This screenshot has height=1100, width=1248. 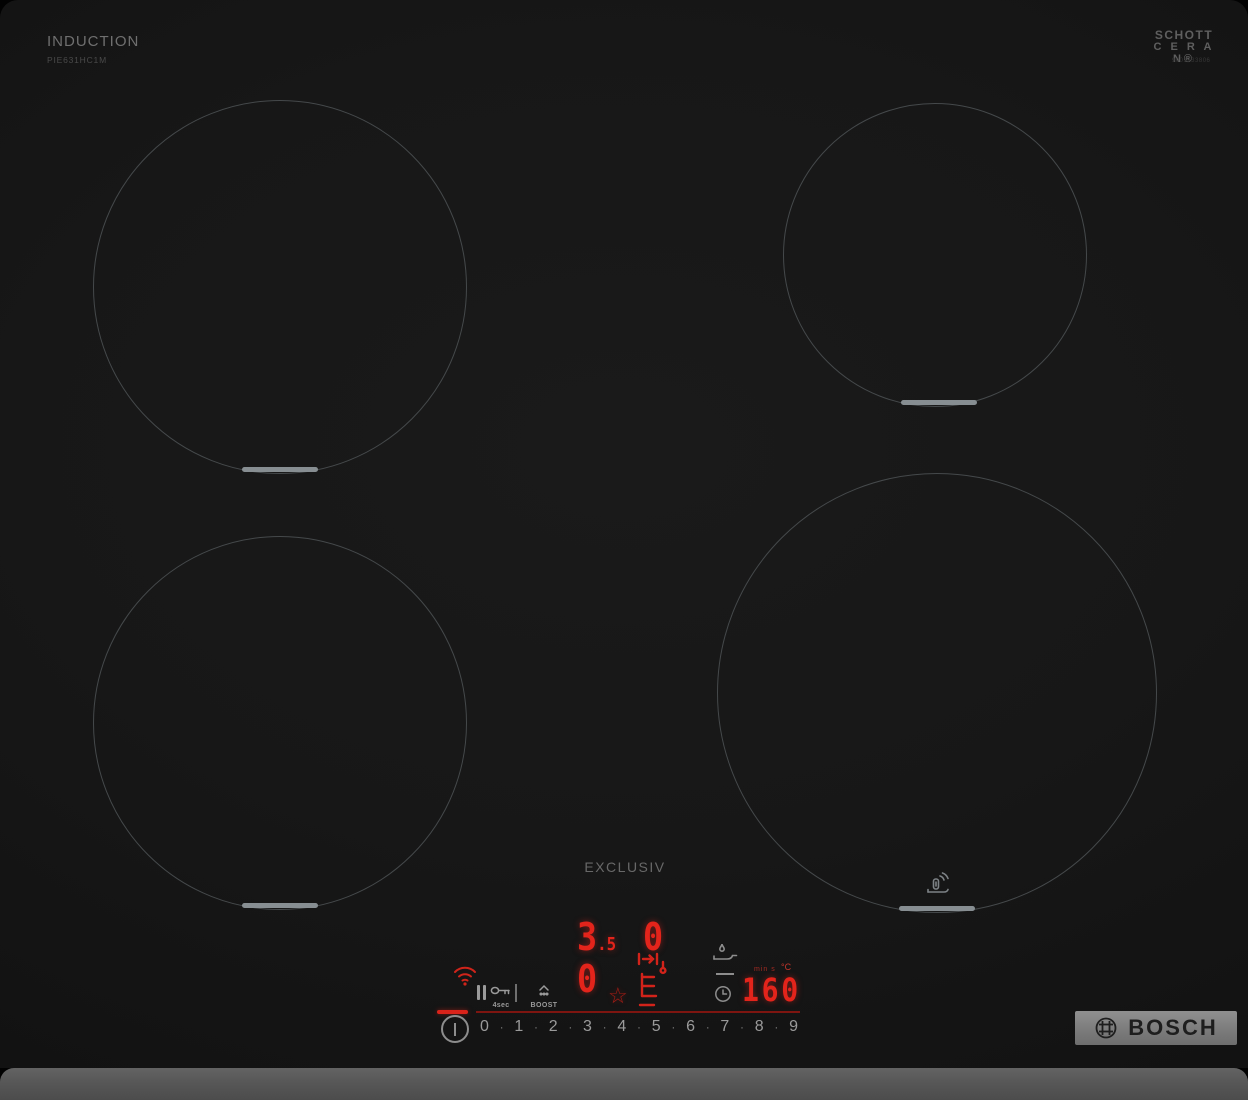 What do you see at coordinates (935, 255) in the screenshot?
I see `cooking-zone-rear-right` at bounding box center [935, 255].